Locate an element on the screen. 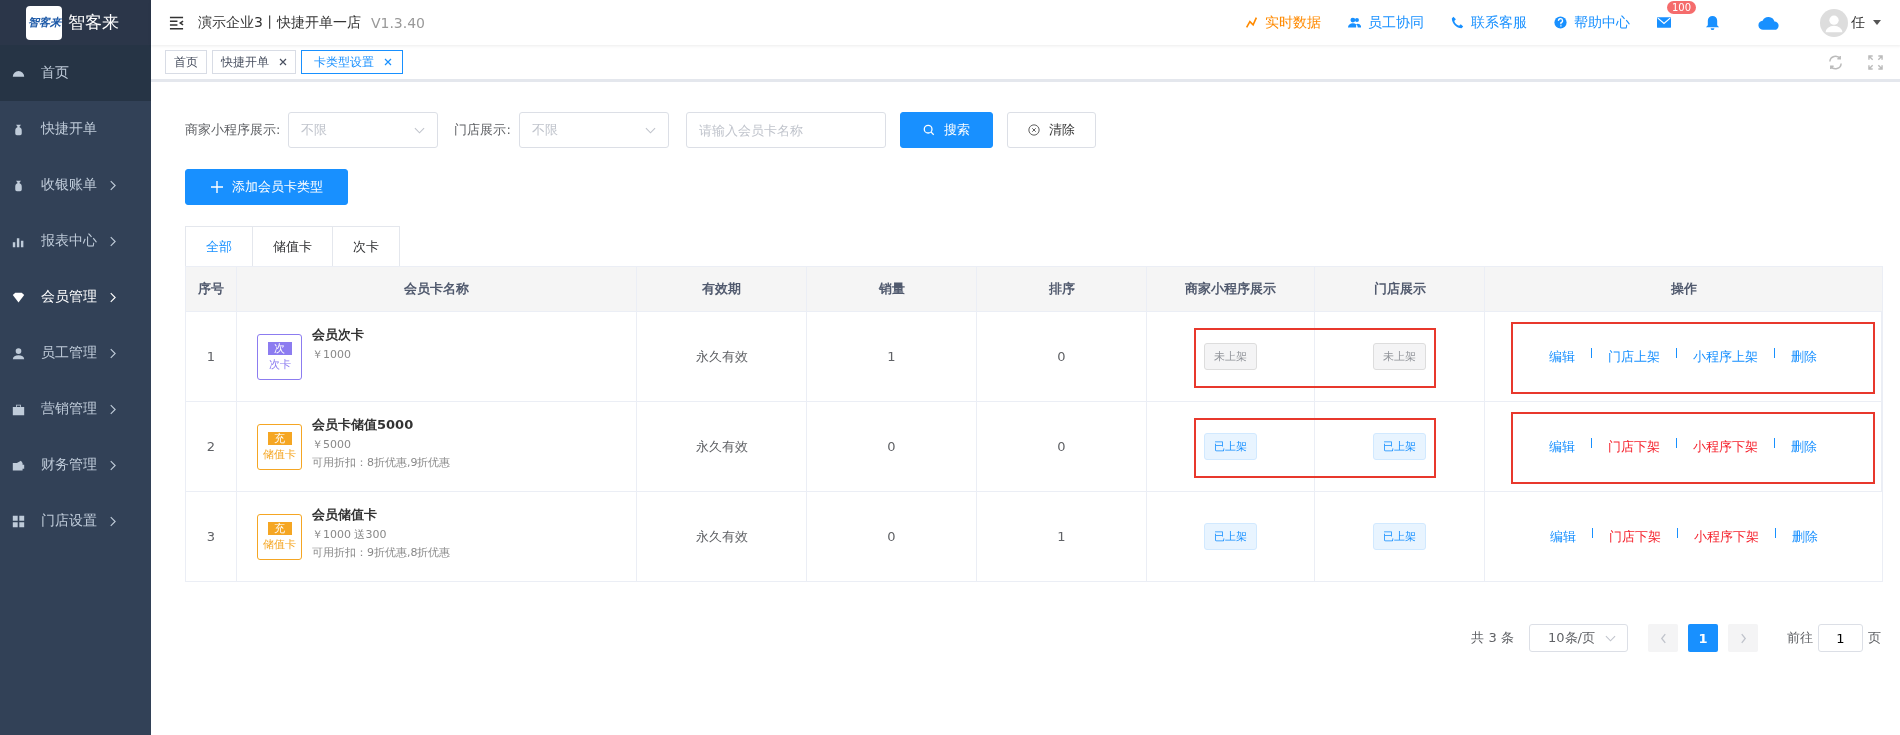 This screenshot has height=735, width=1900. row-number: 3 is located at coordinates (211, 536).